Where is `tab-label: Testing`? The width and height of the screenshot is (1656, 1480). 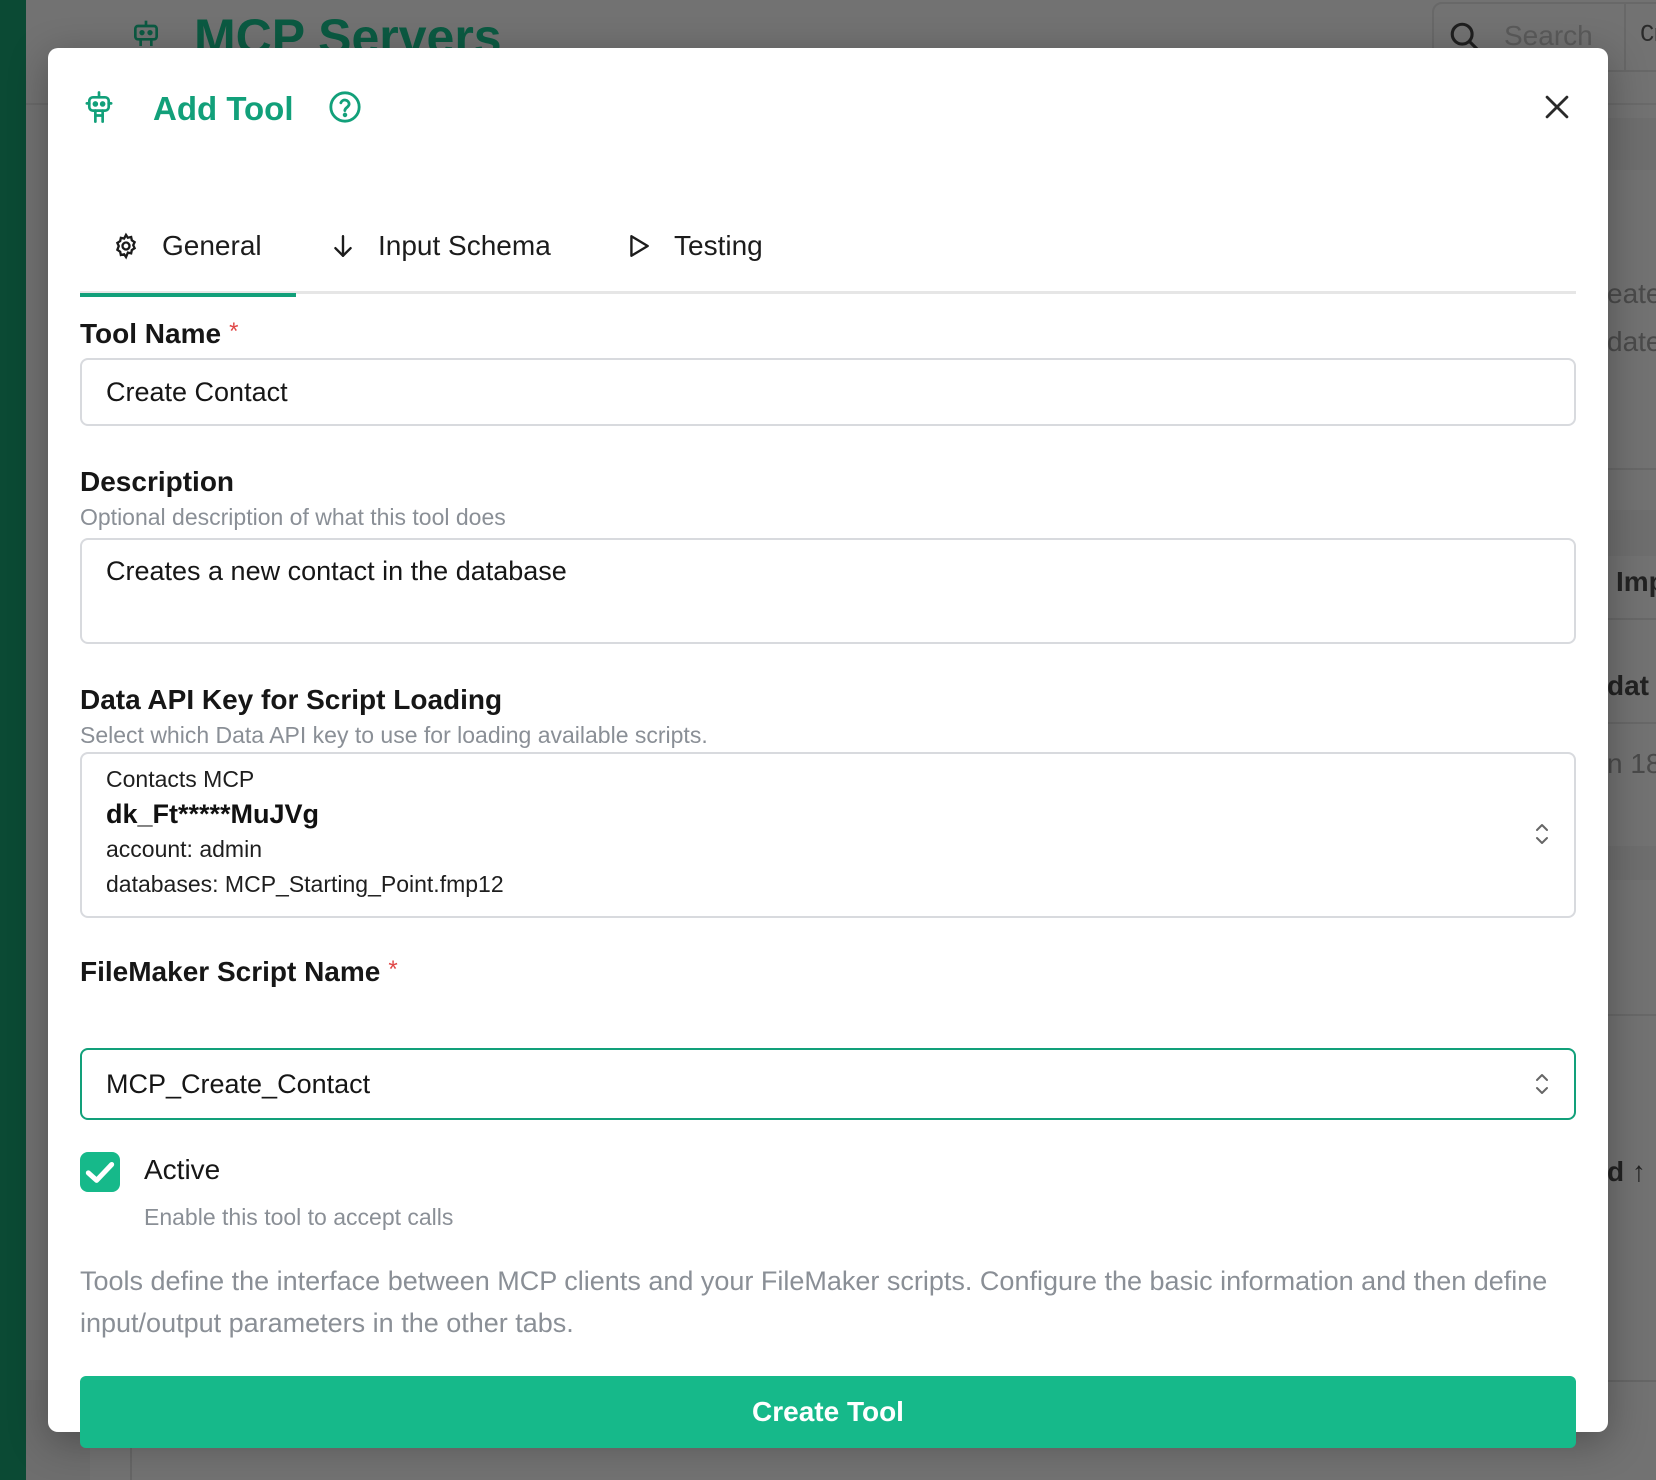
tab-label: Testing is located at coordinates (718, 245).